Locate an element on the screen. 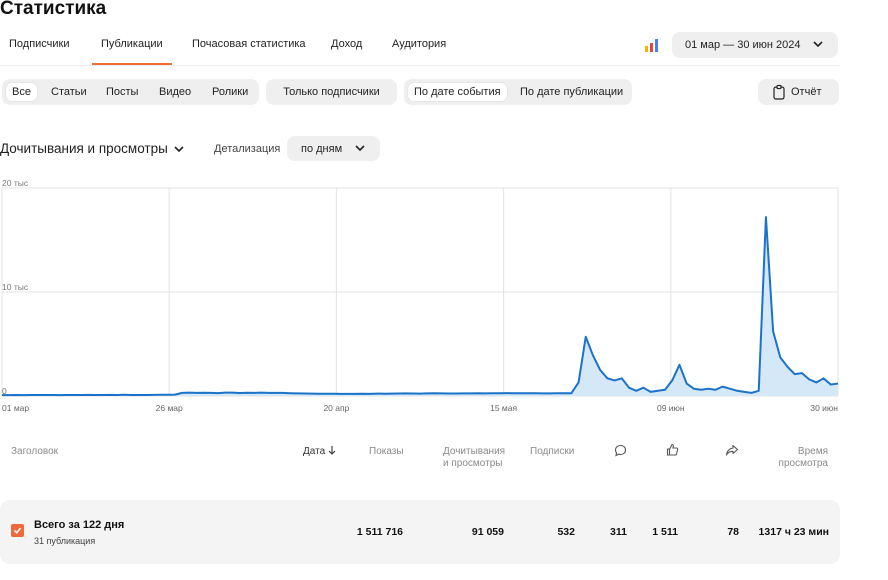 Image resolution: width=888 pixels, height=580 pixels. select-all-checkbox is located at coordinates (17, 530).